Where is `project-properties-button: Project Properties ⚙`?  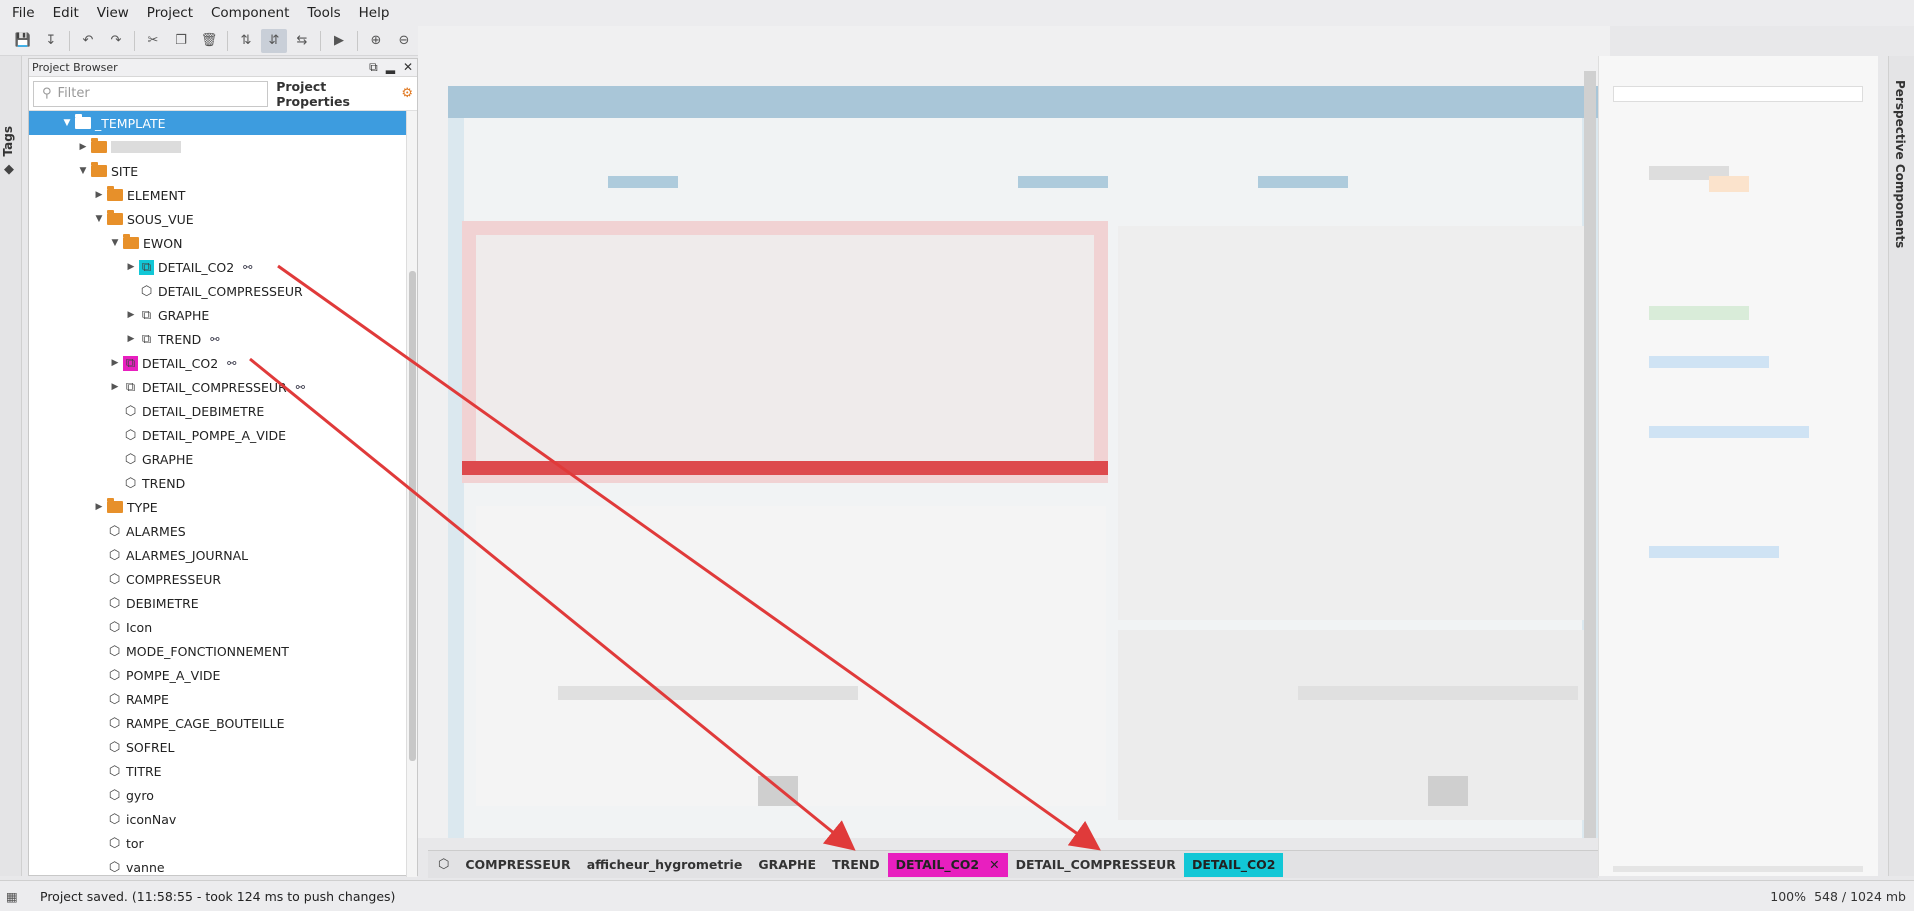 project-properties-button: Project Properties ⚙ is located at coordinates (344, 94).